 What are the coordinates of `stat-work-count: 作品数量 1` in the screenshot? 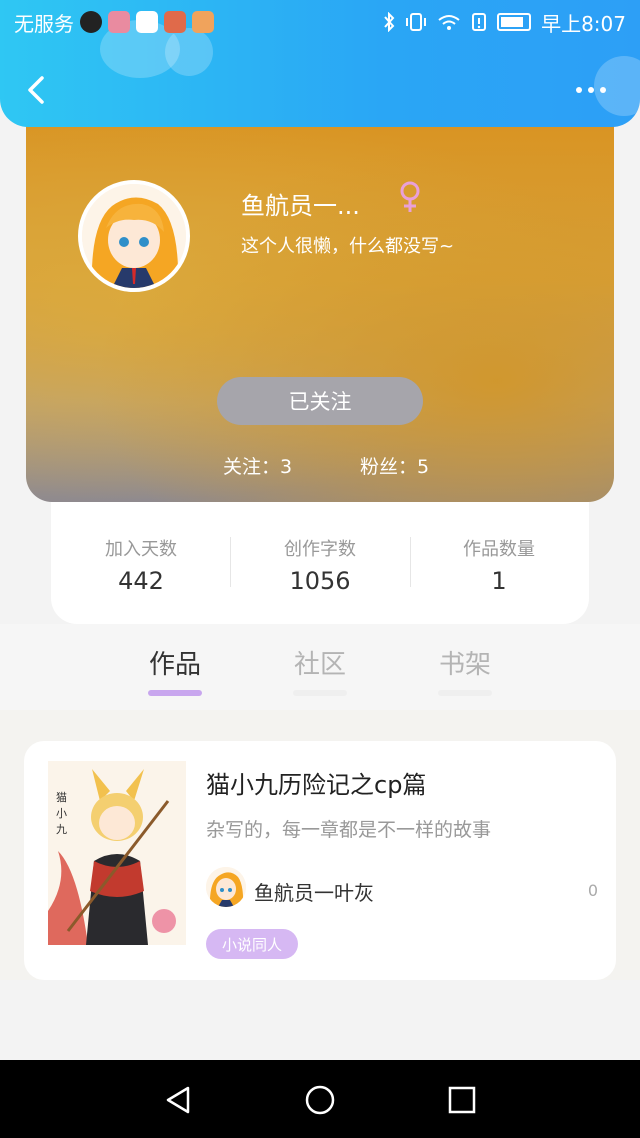 It's located at (499, 565).